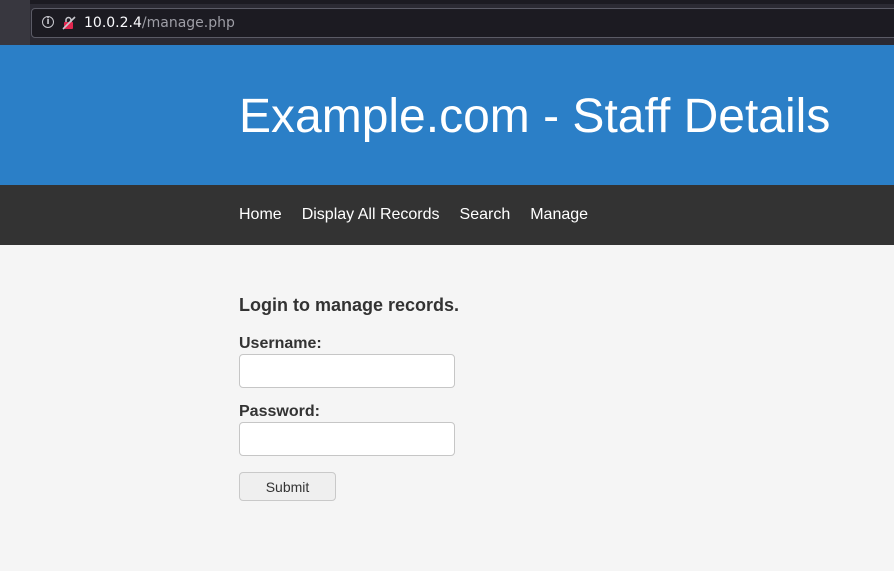 This screenshot has width=894, height=571. Describe the element at coordinates (371, 216) in the screenshot. I see `nav-link-display-all-records: Display All Records` at that location.